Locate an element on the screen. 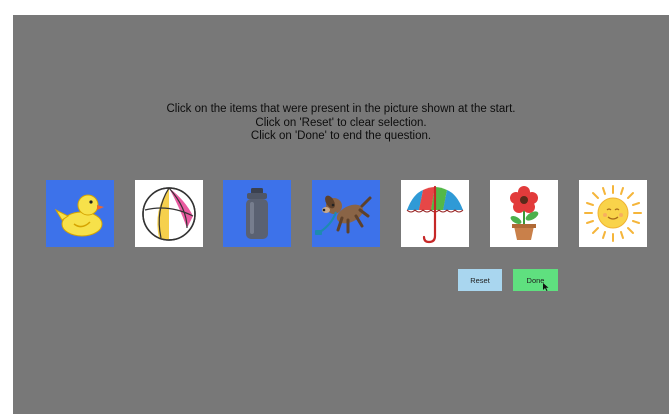  sun-icon is located at coordinates (613, 213).